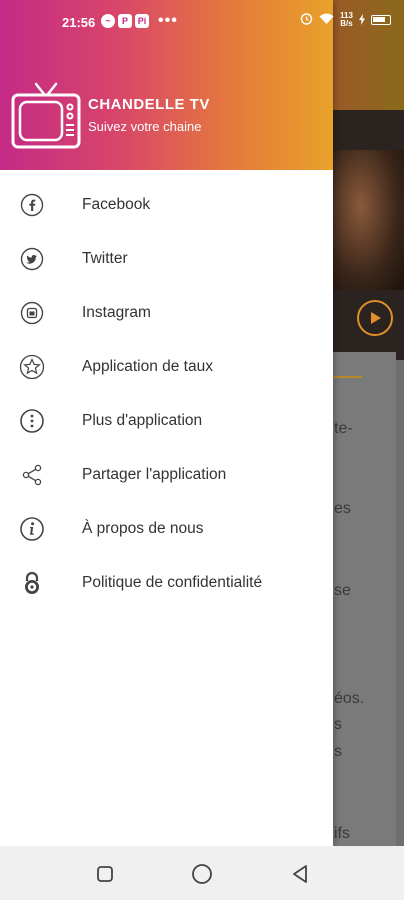  I want to click on alarm-icon, so click(306, 20).